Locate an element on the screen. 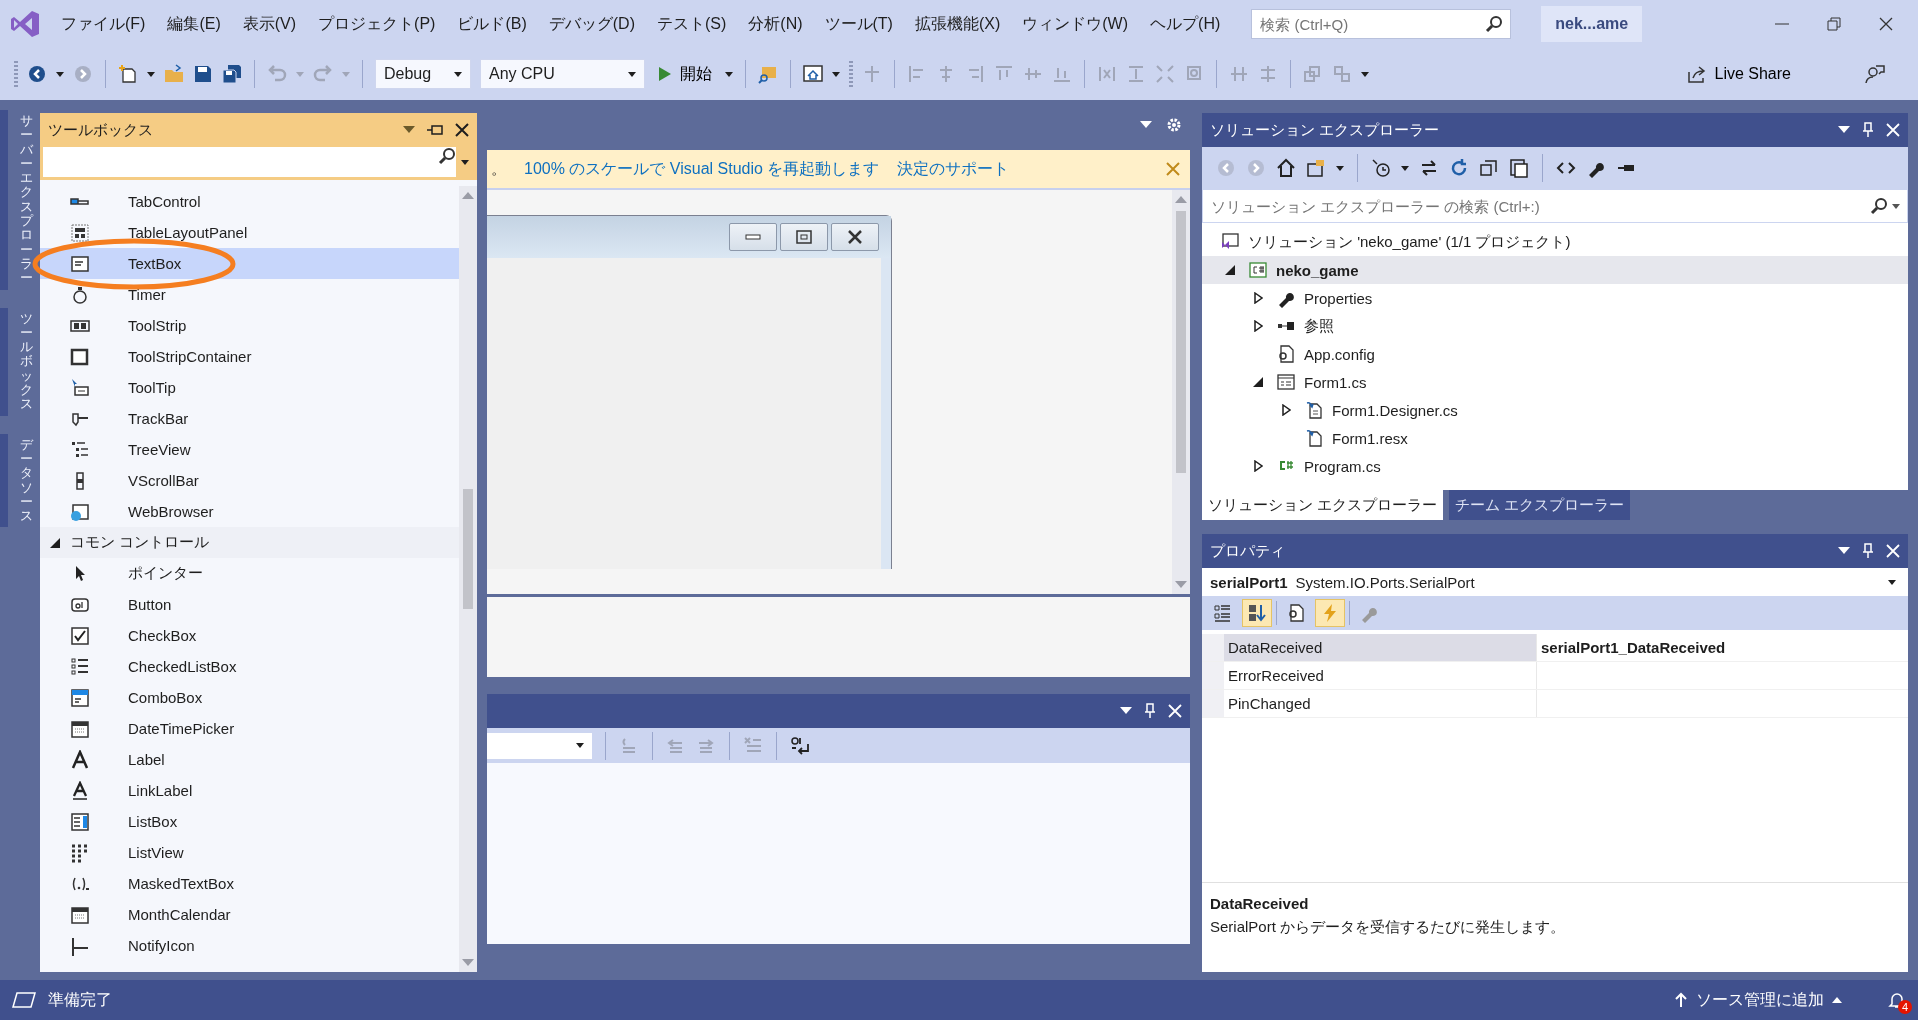  toolbox-item: ComboBox is located at coordinates (249, 697).